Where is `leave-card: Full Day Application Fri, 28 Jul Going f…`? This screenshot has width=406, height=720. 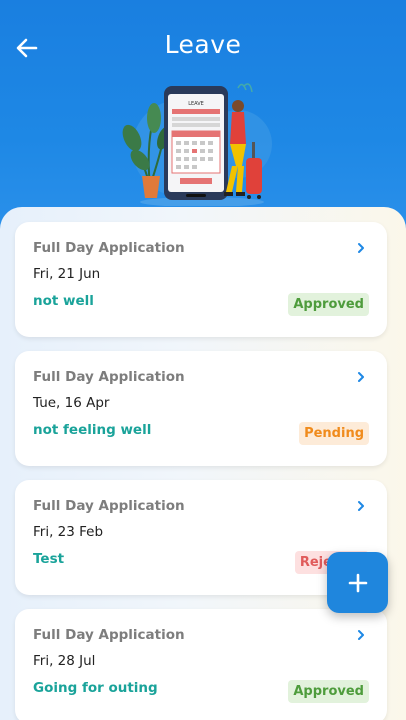 leave-card: Full Day Application Fri, 28 Jul Going f… is located at coordinates (201, 664).